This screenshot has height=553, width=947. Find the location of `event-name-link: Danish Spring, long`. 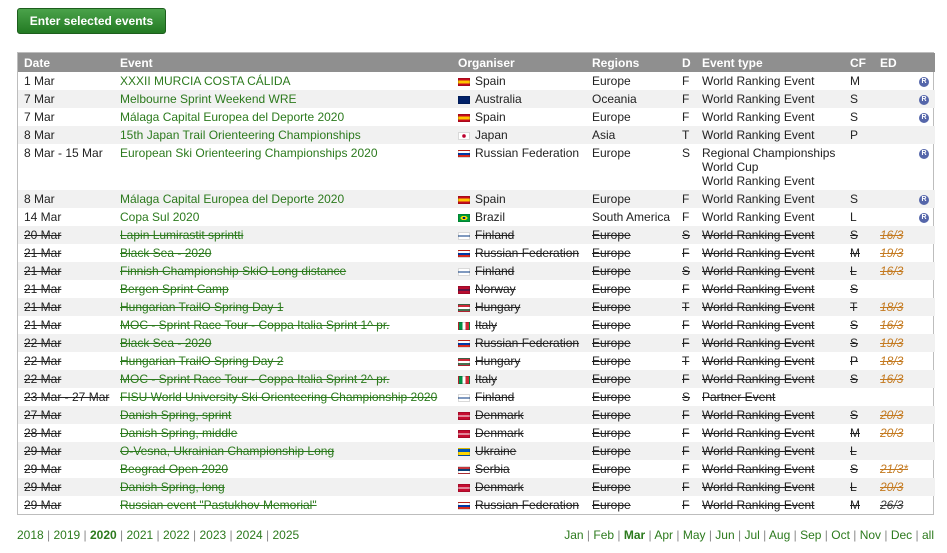

event-name-link: Danish Spring, long is located at coordinates (283, 487).